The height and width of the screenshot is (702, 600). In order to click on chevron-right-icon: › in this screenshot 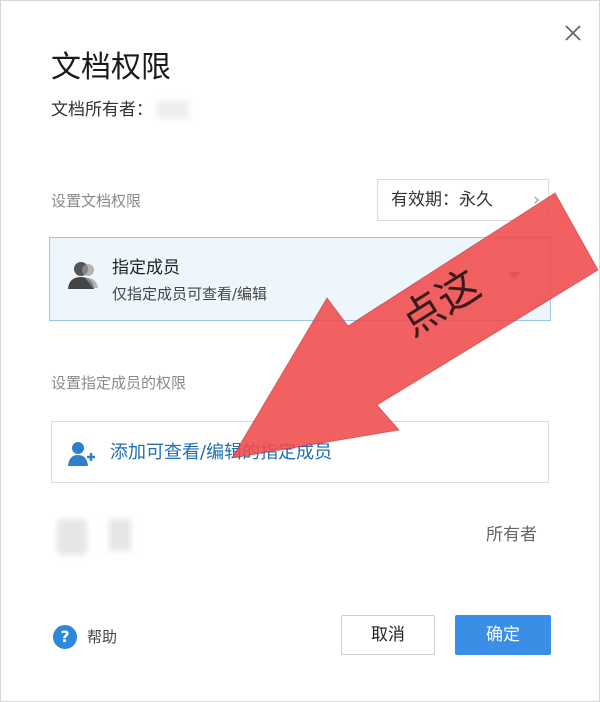, I will do `click(536, 200)`.